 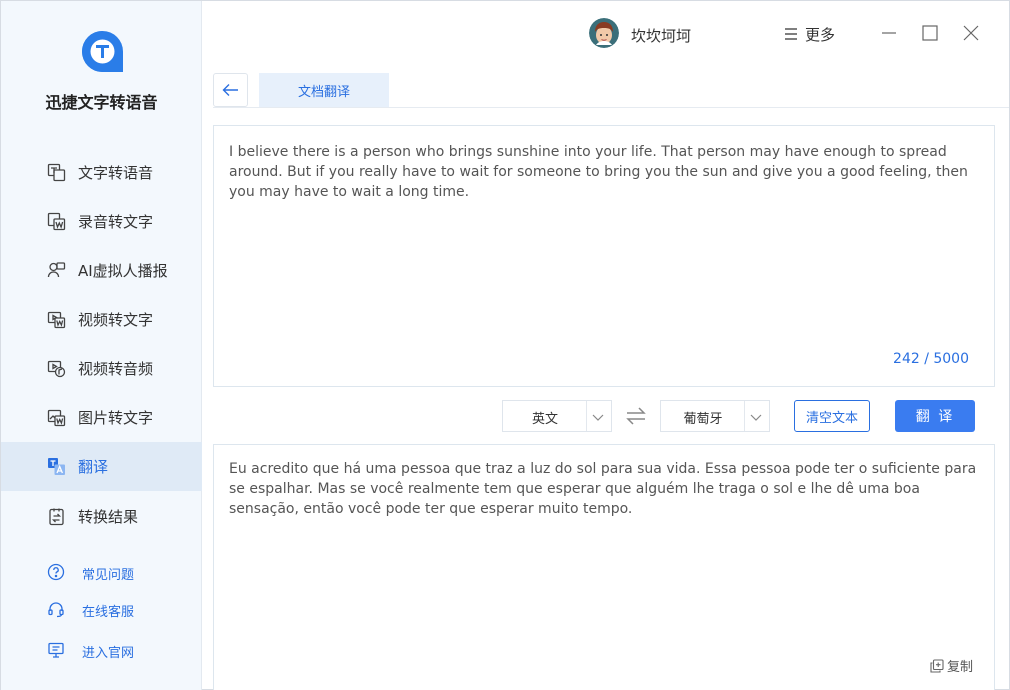 I want to click on sidebar-item-label: 视频转音频, so click(x=116, y=369).